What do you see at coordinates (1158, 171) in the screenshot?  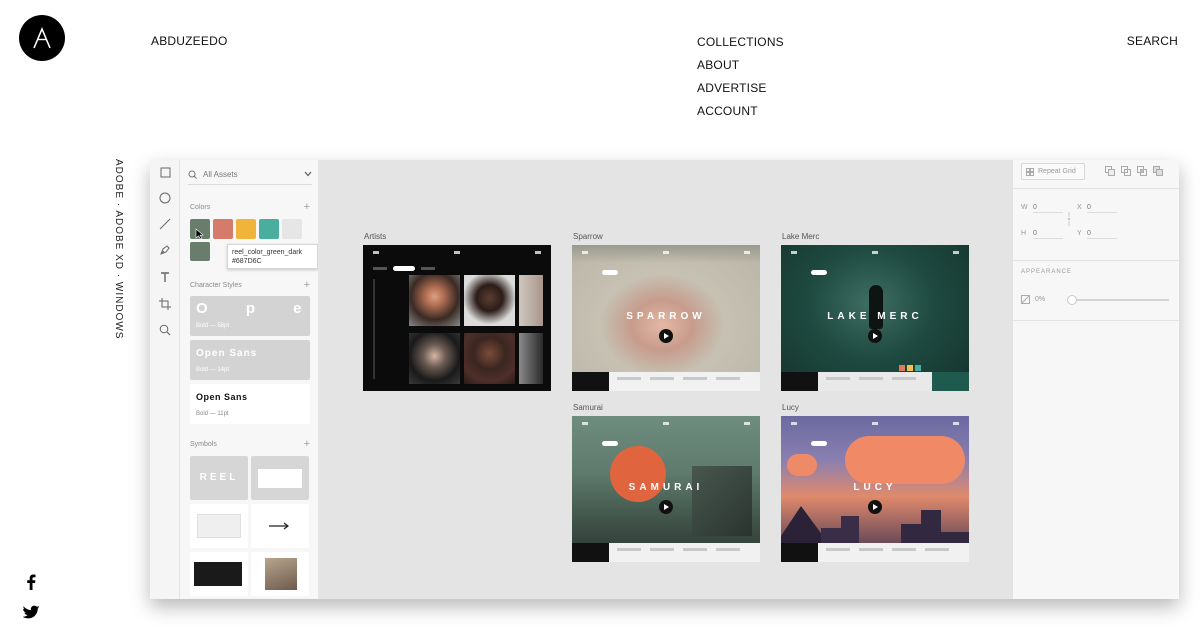 I see `boolean-exclude-icon` at bounding box center [1158, 171].